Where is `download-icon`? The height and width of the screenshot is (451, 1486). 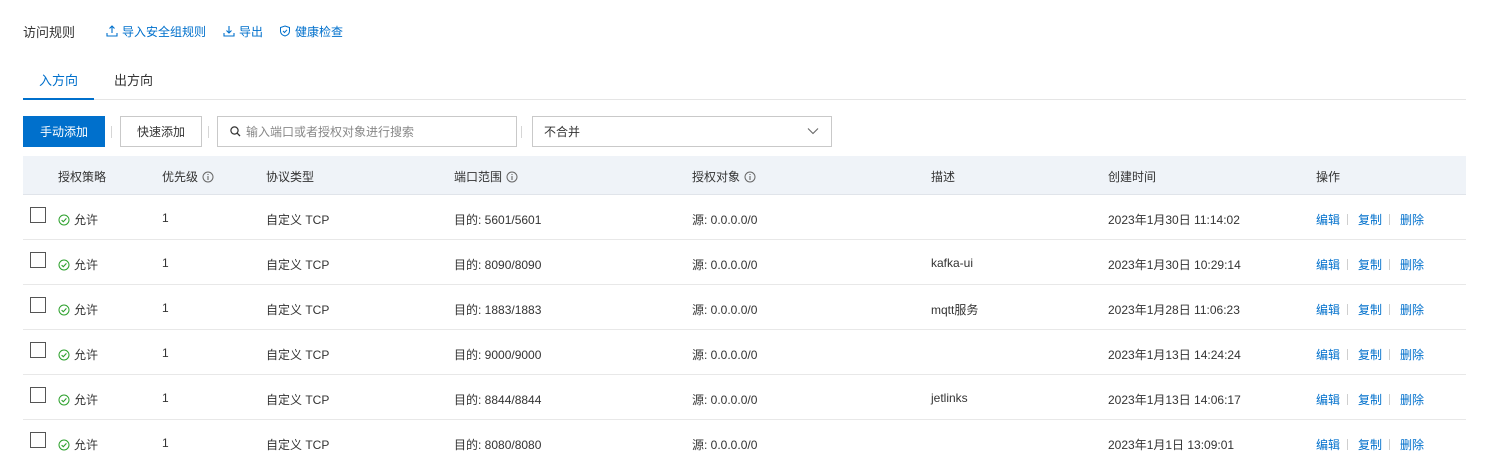
download-icon is located at coordinates (229, 31).